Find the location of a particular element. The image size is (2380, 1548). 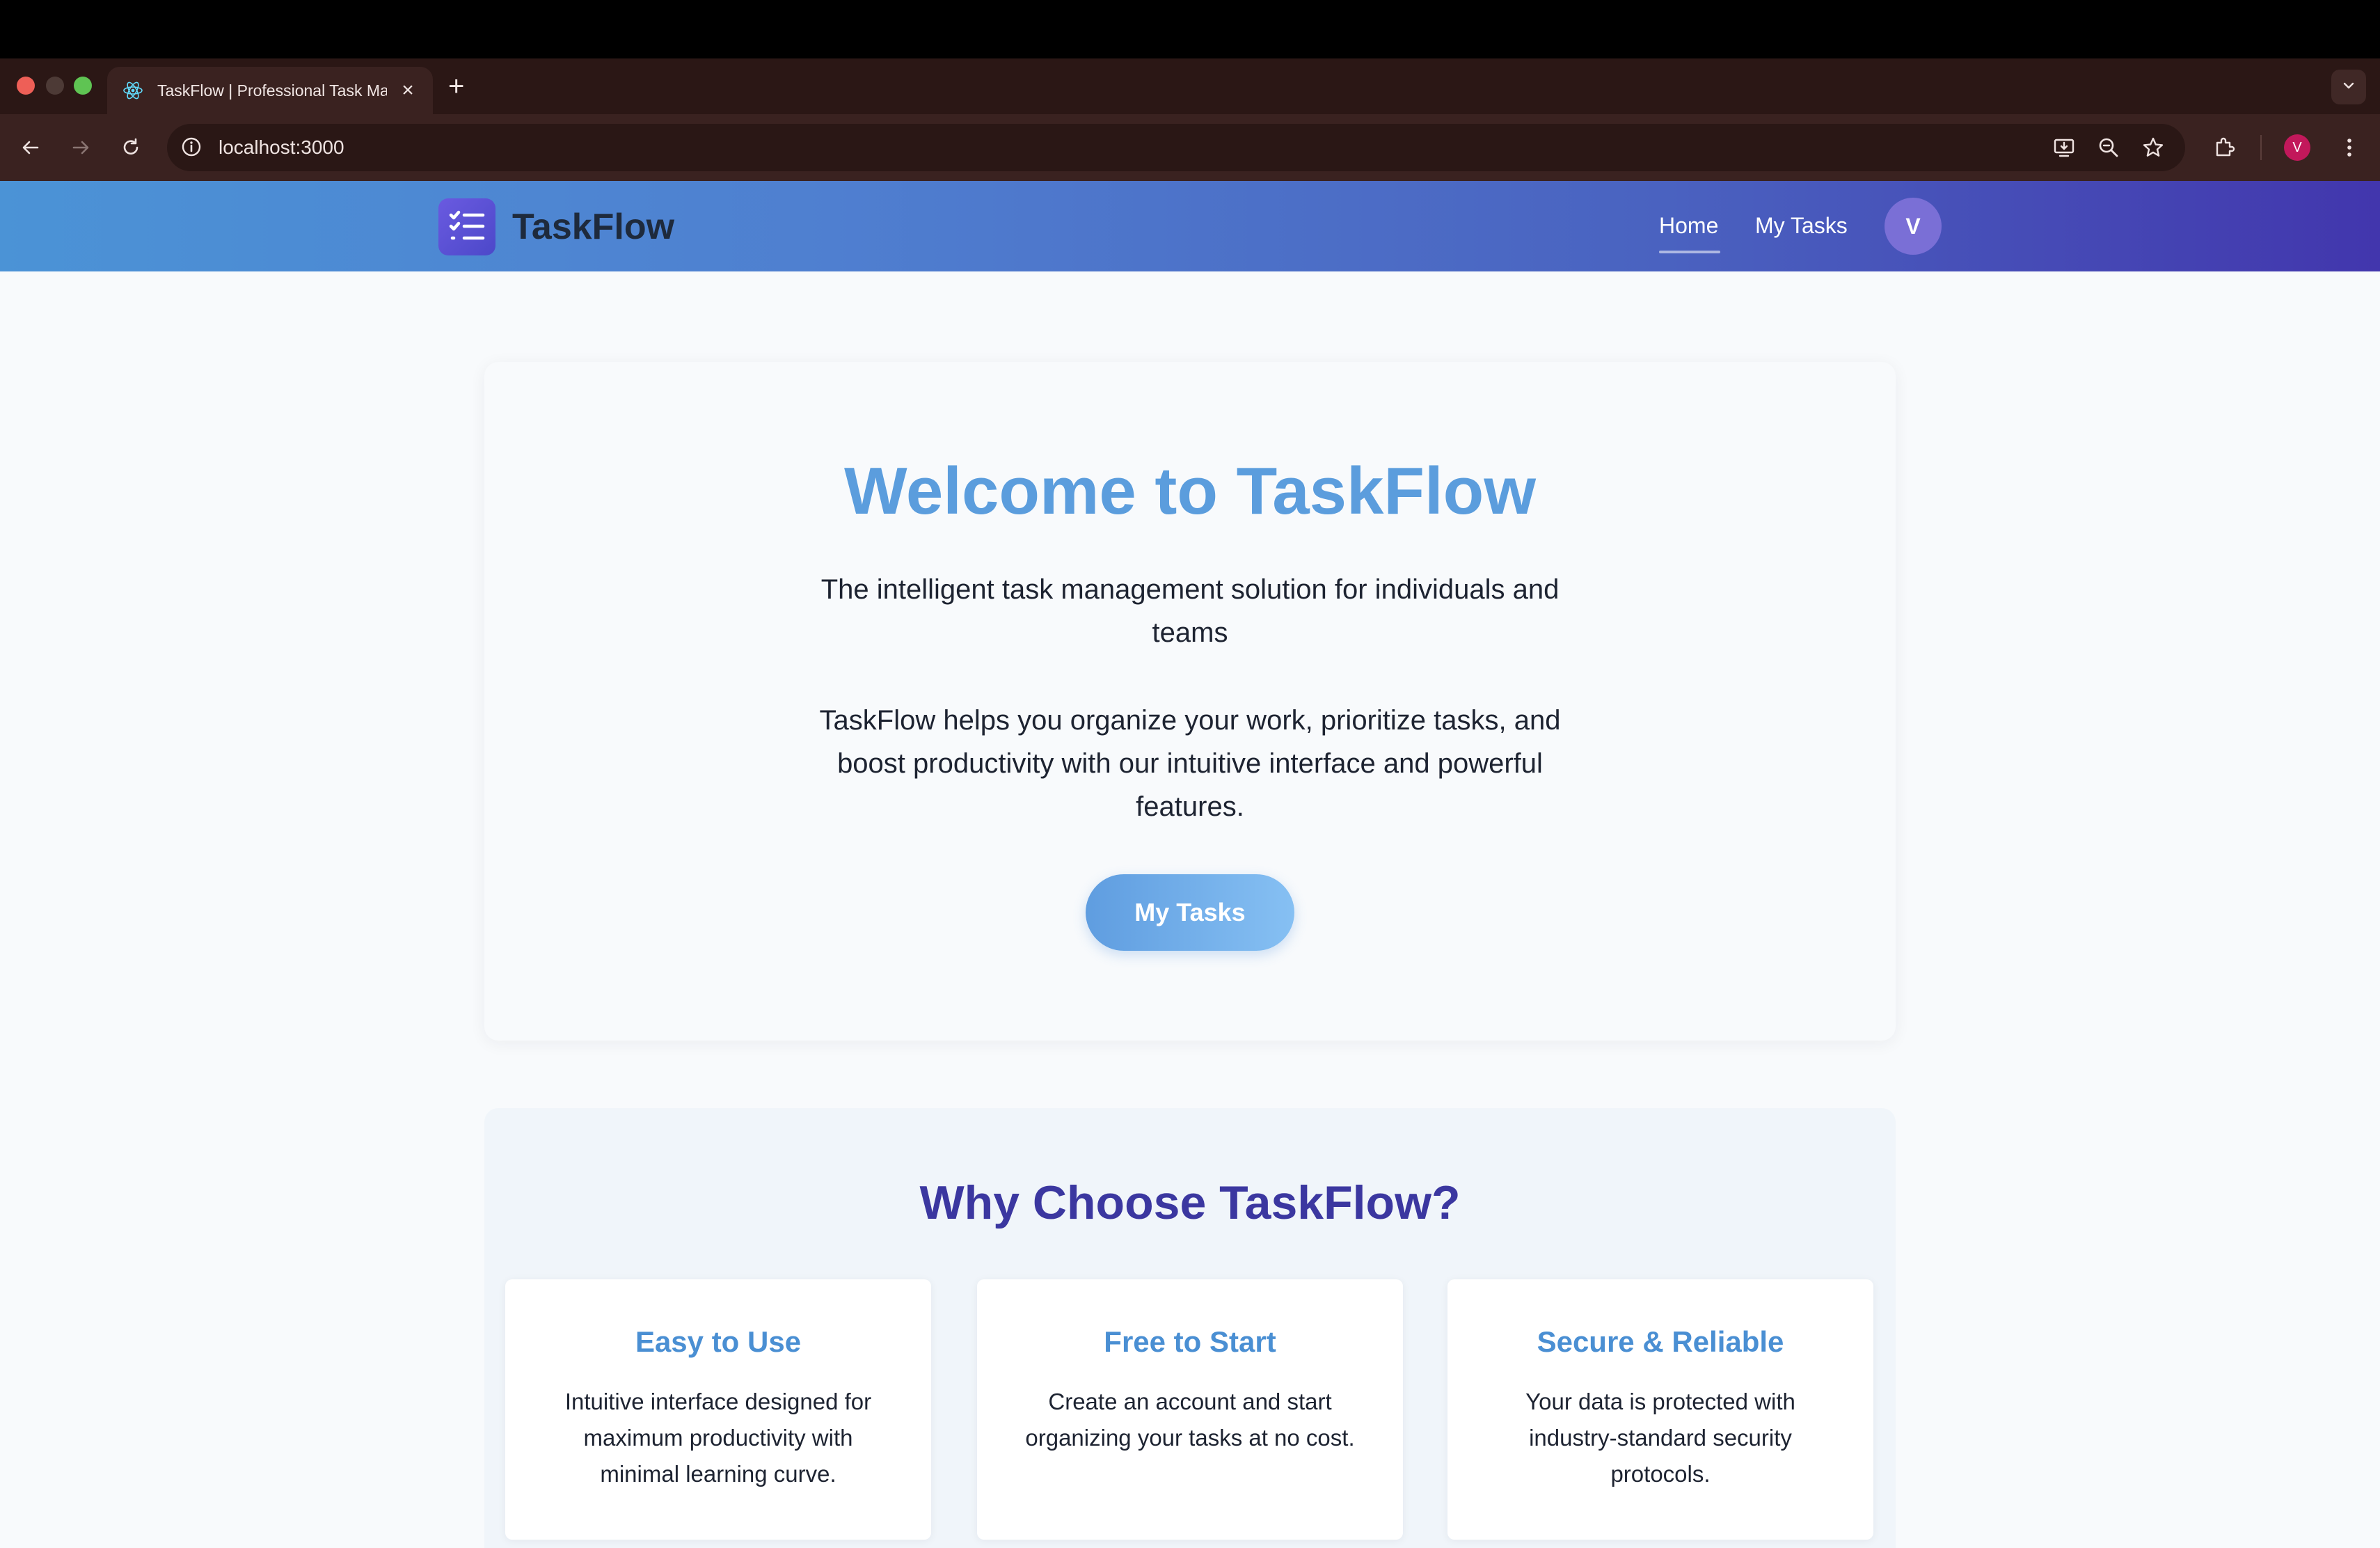

url-text: localhost:3000 is located at coordinates (281, 147).